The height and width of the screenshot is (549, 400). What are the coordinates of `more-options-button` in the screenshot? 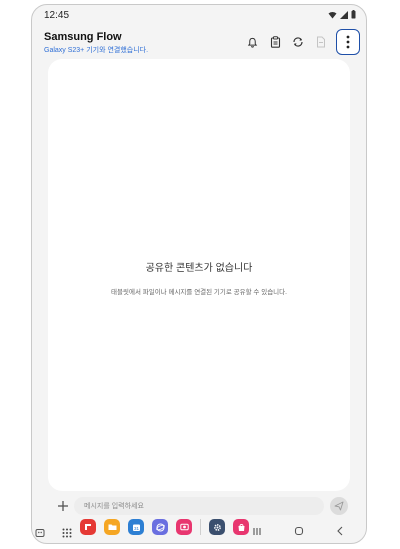 It's located at (348, 42).